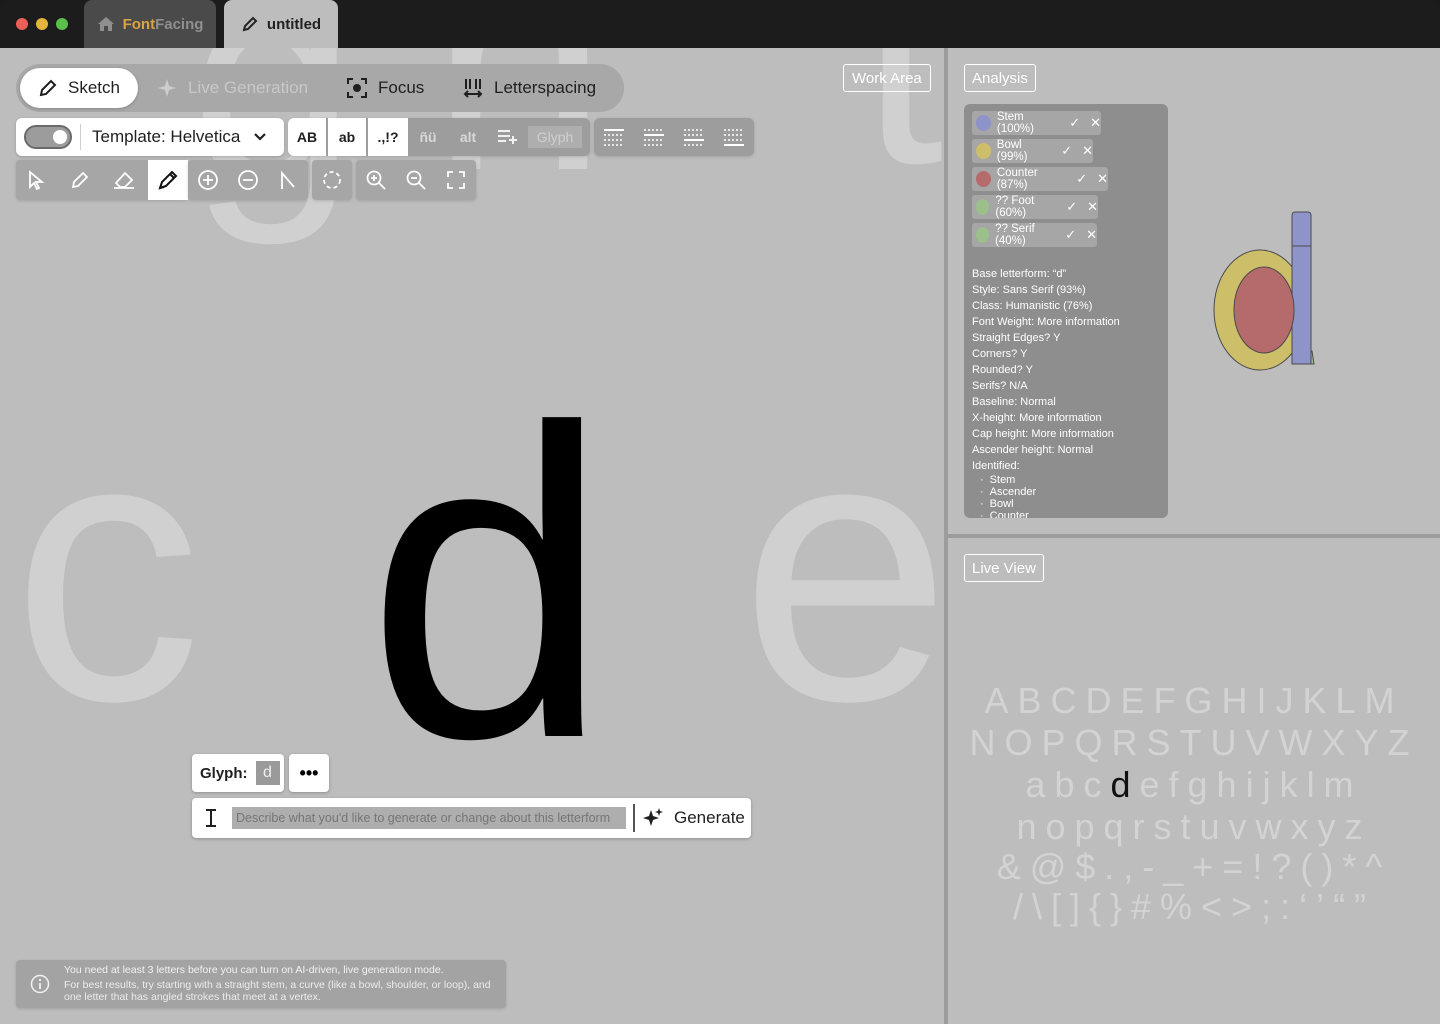 This screenshot has width=1440, height=1024. I want to click on mode-sketch: Sketch, so click(79, 88).